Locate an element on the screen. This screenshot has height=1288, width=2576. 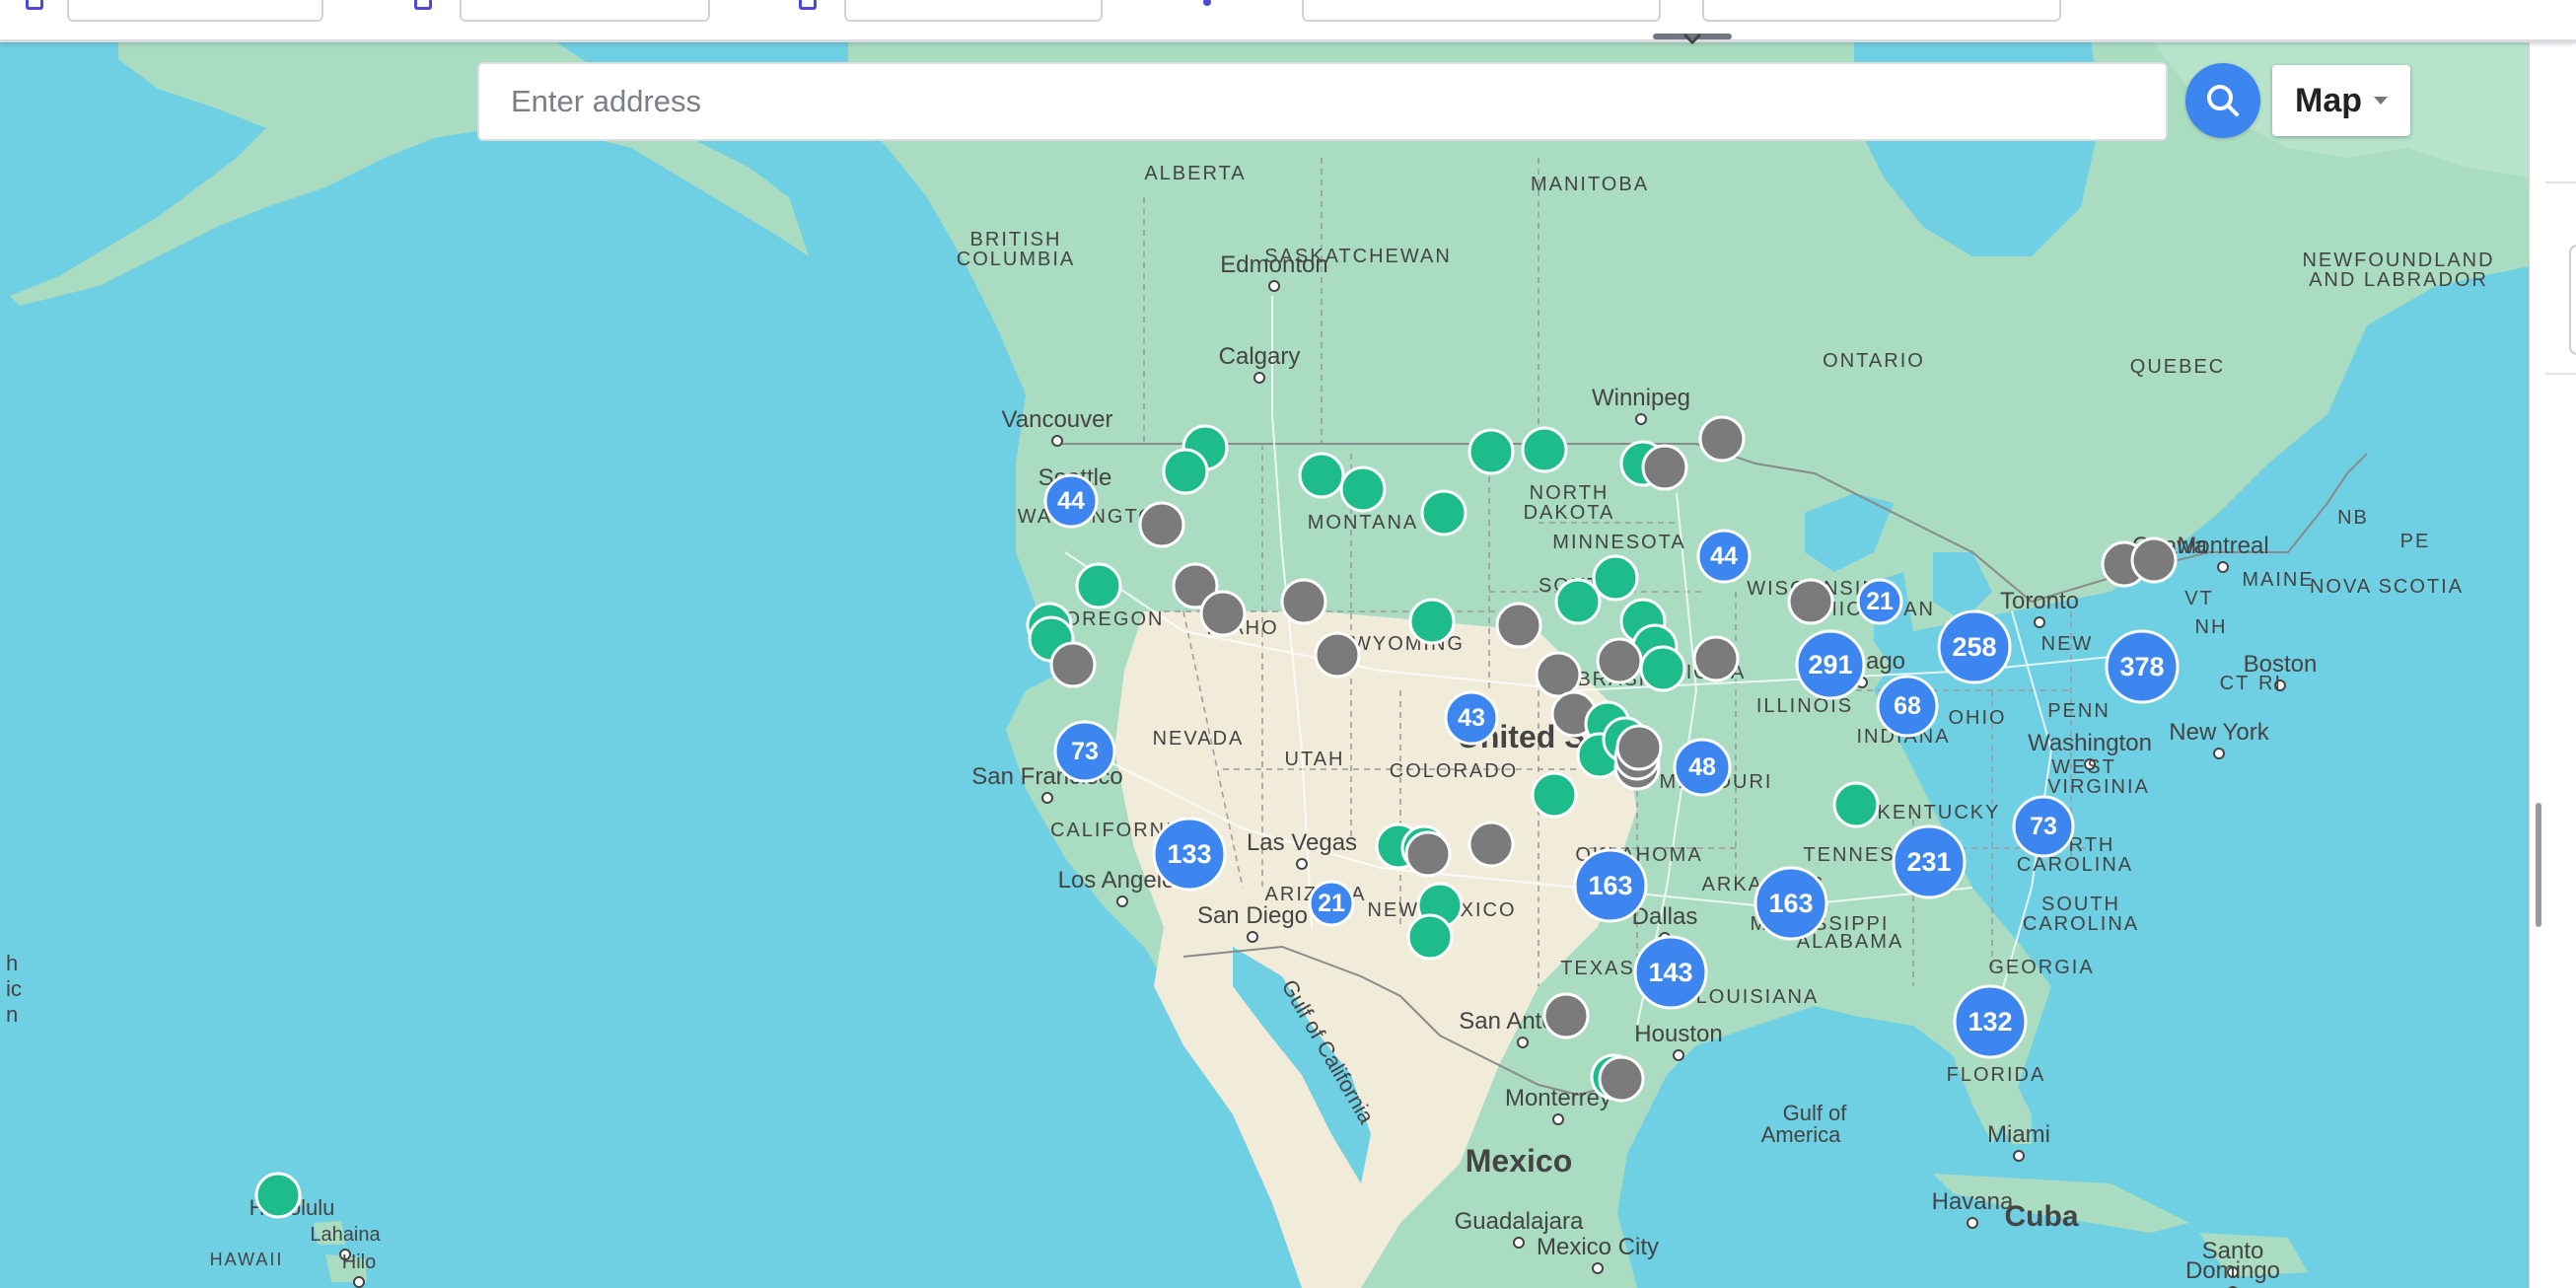
map-label-region: SOUTH is located at coordinates (2080, 904).